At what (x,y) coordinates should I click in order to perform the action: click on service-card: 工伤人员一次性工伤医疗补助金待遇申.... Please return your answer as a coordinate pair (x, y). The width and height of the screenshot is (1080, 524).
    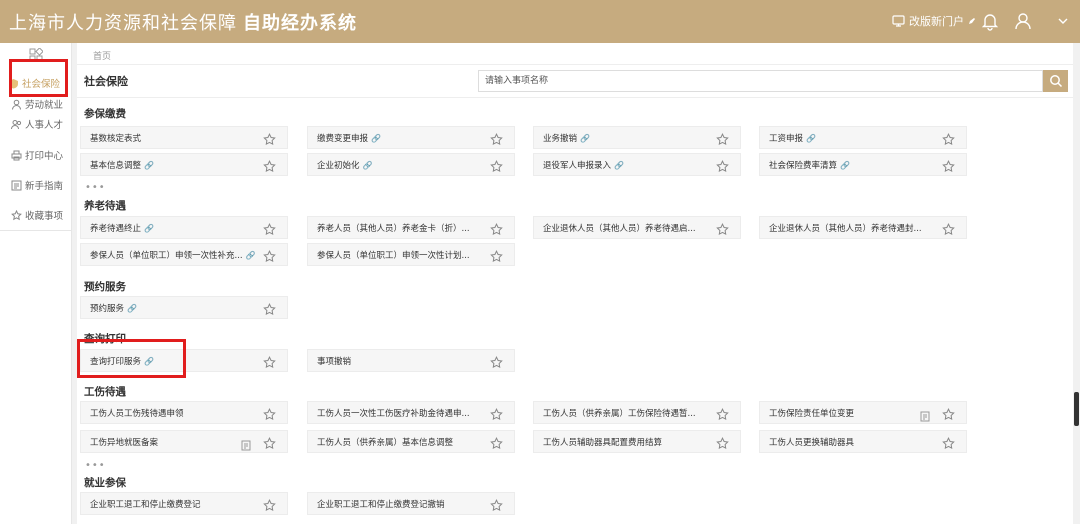
    Looking at the image, I should click on (411, 412).